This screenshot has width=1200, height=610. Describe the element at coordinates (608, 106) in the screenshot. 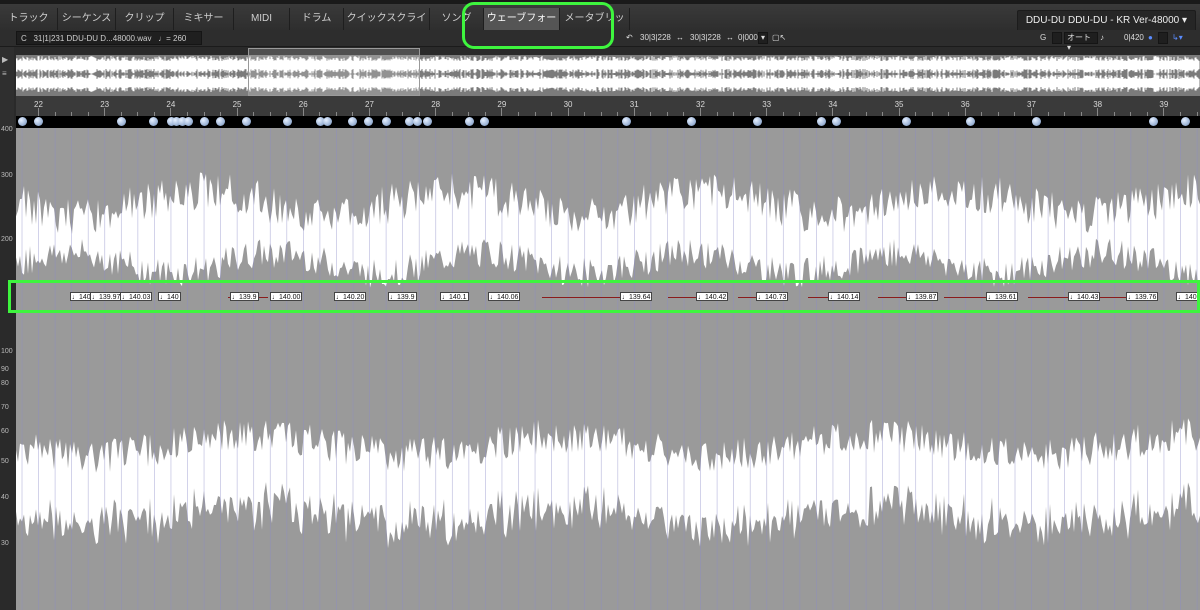

I see `timeline-ruler: 22 23 24 25 26 27 28 29 30 31 32 33 34 35 36 37 38 39` at that location.